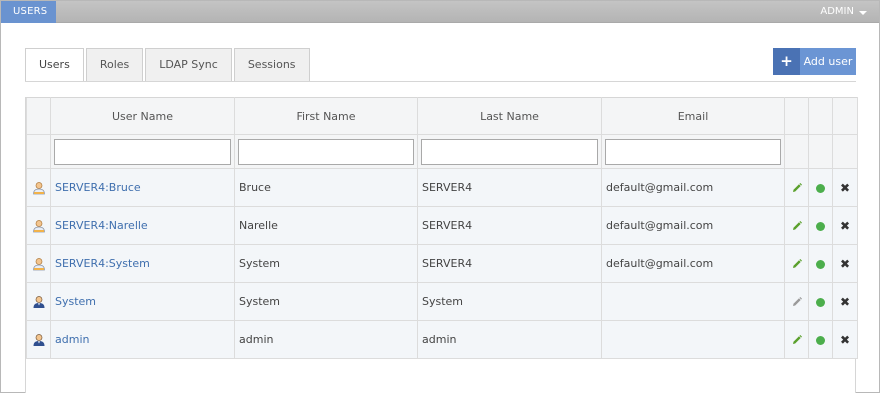 This screenshot has height=393, width=880. What do you see at coordinates (509, 116) in the screenshot?
I see `column-header-last-name: Last Name` at bounding box center [509, 116].